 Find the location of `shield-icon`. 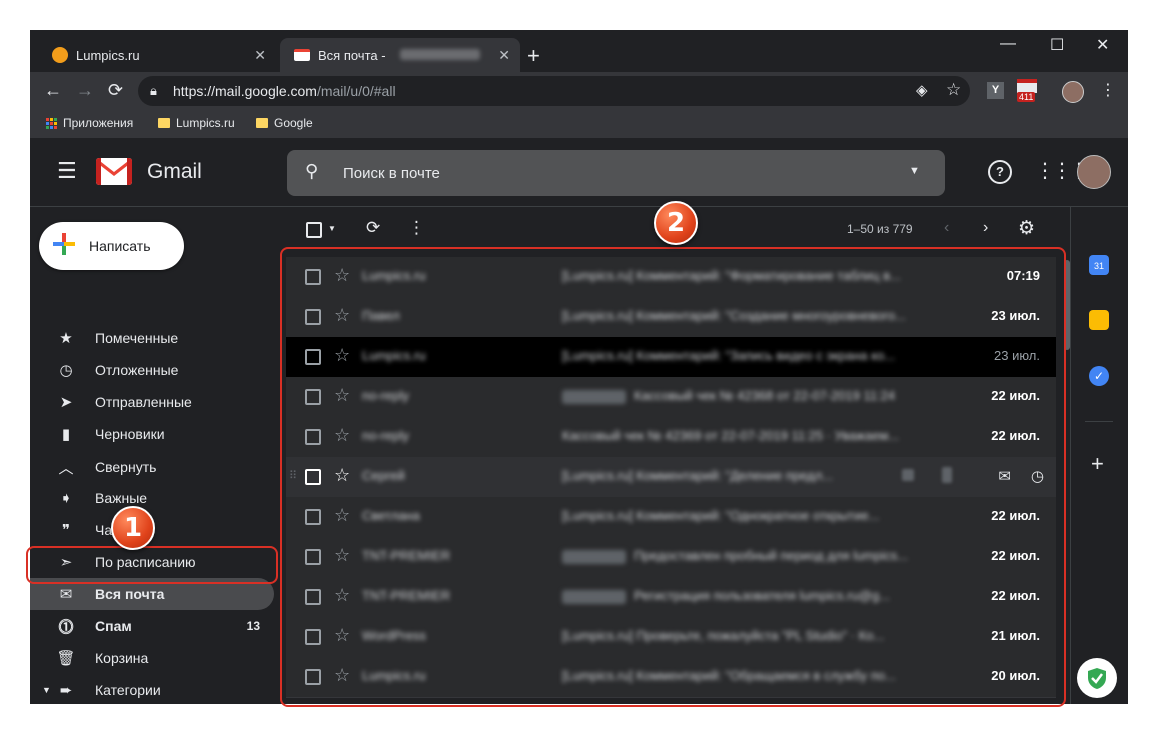

shield-icon is located at coordinates (1097, 678).